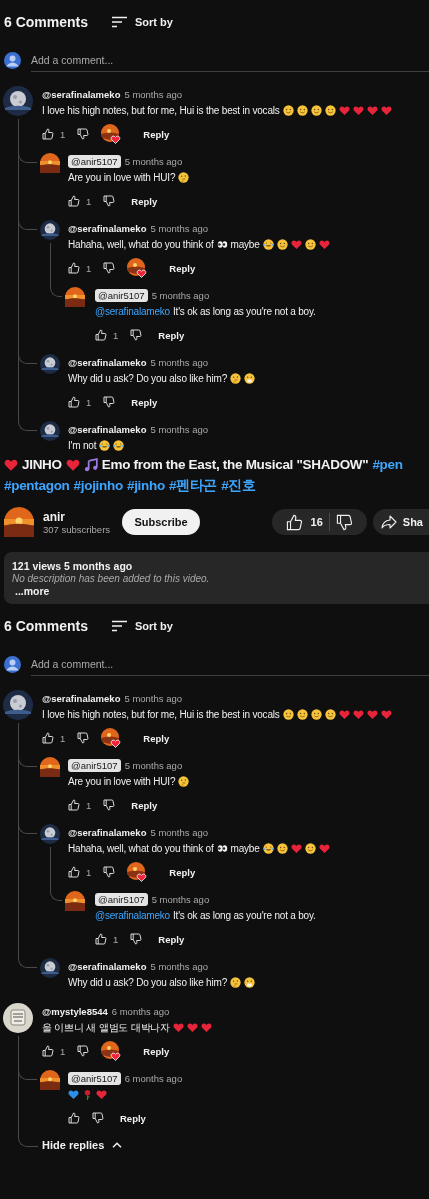  I want to click on thumbs-down-icon, so click(109, 805).